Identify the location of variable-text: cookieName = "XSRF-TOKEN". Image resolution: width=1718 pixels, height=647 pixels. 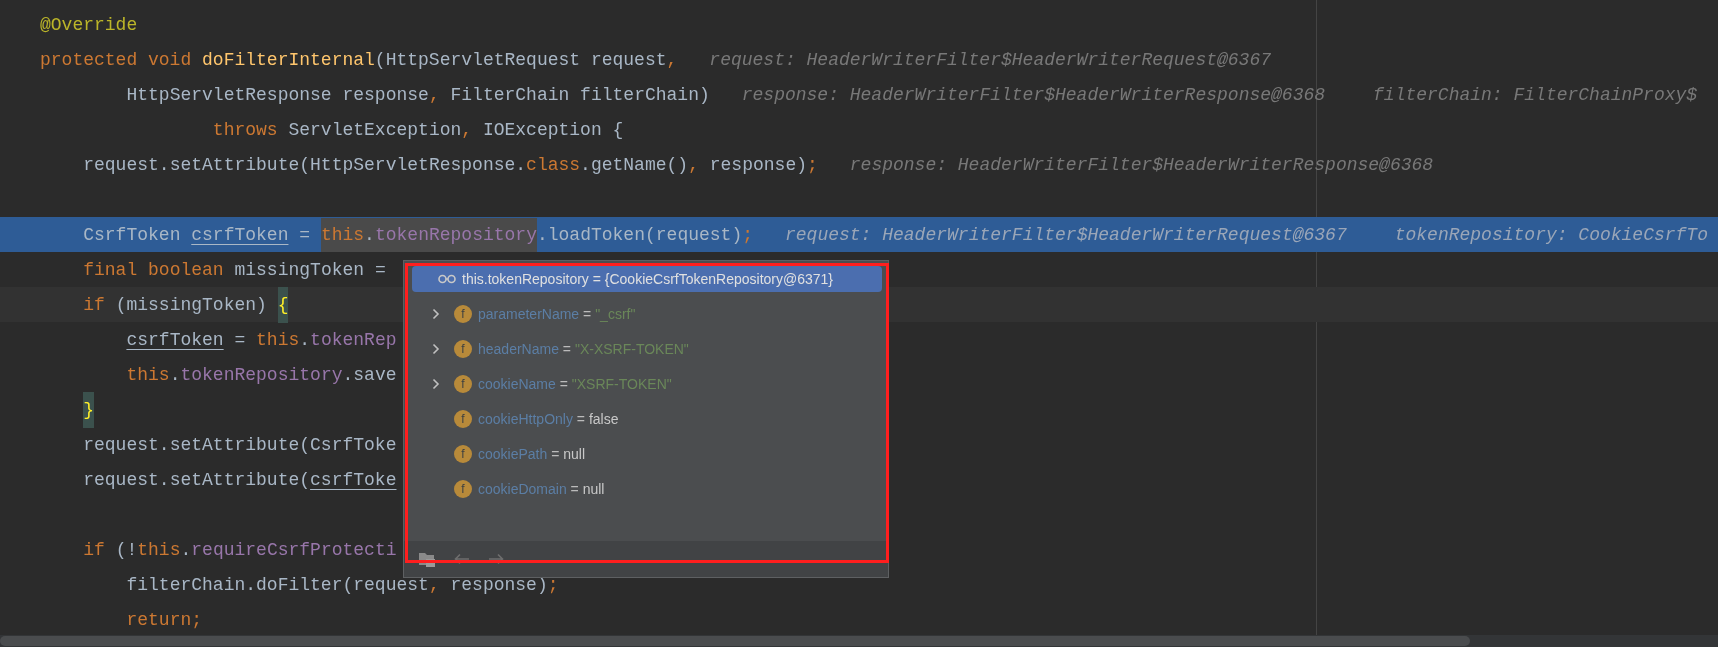
(575, 383).